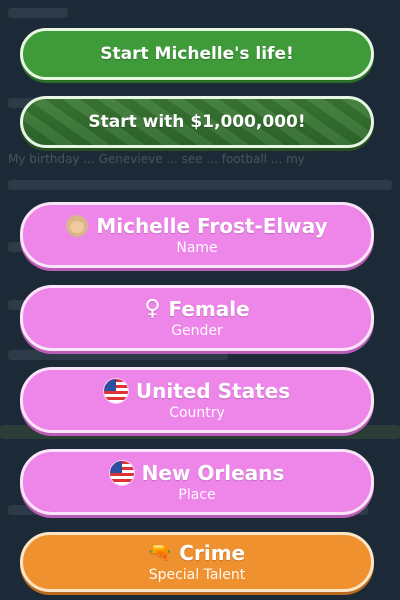 Image resolution: width=400 pixels, height=600 pixels. I want to click on place-option-button: New Orleans Place, so click(197, 482).